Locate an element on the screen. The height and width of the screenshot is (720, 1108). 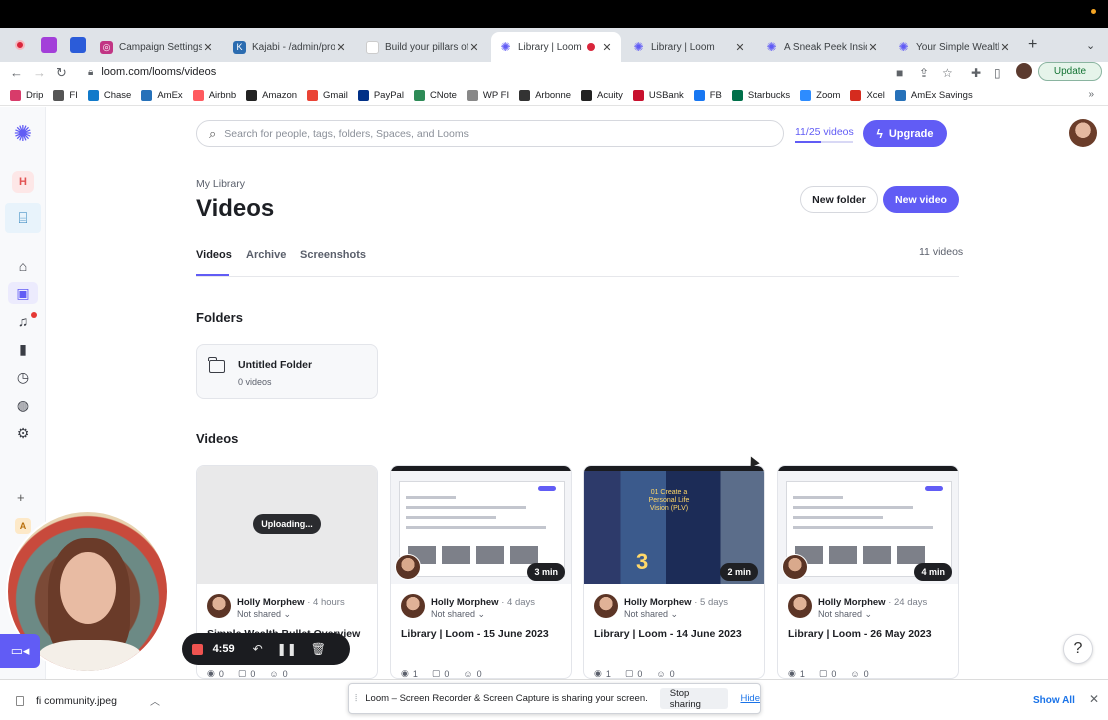
video-title: Library | Loom - 26 May 2023 is located at coordinates (860, 634).